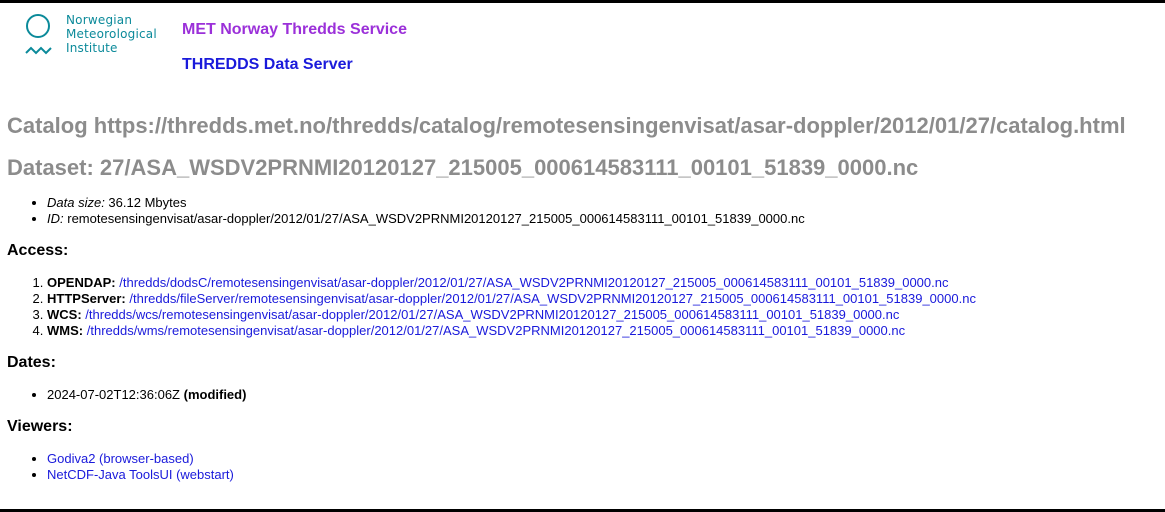 This screenshot has width=1165, height=512. I want to click on met-norway-logo: Norwegian Meteorological Institute, so click(99, 37).